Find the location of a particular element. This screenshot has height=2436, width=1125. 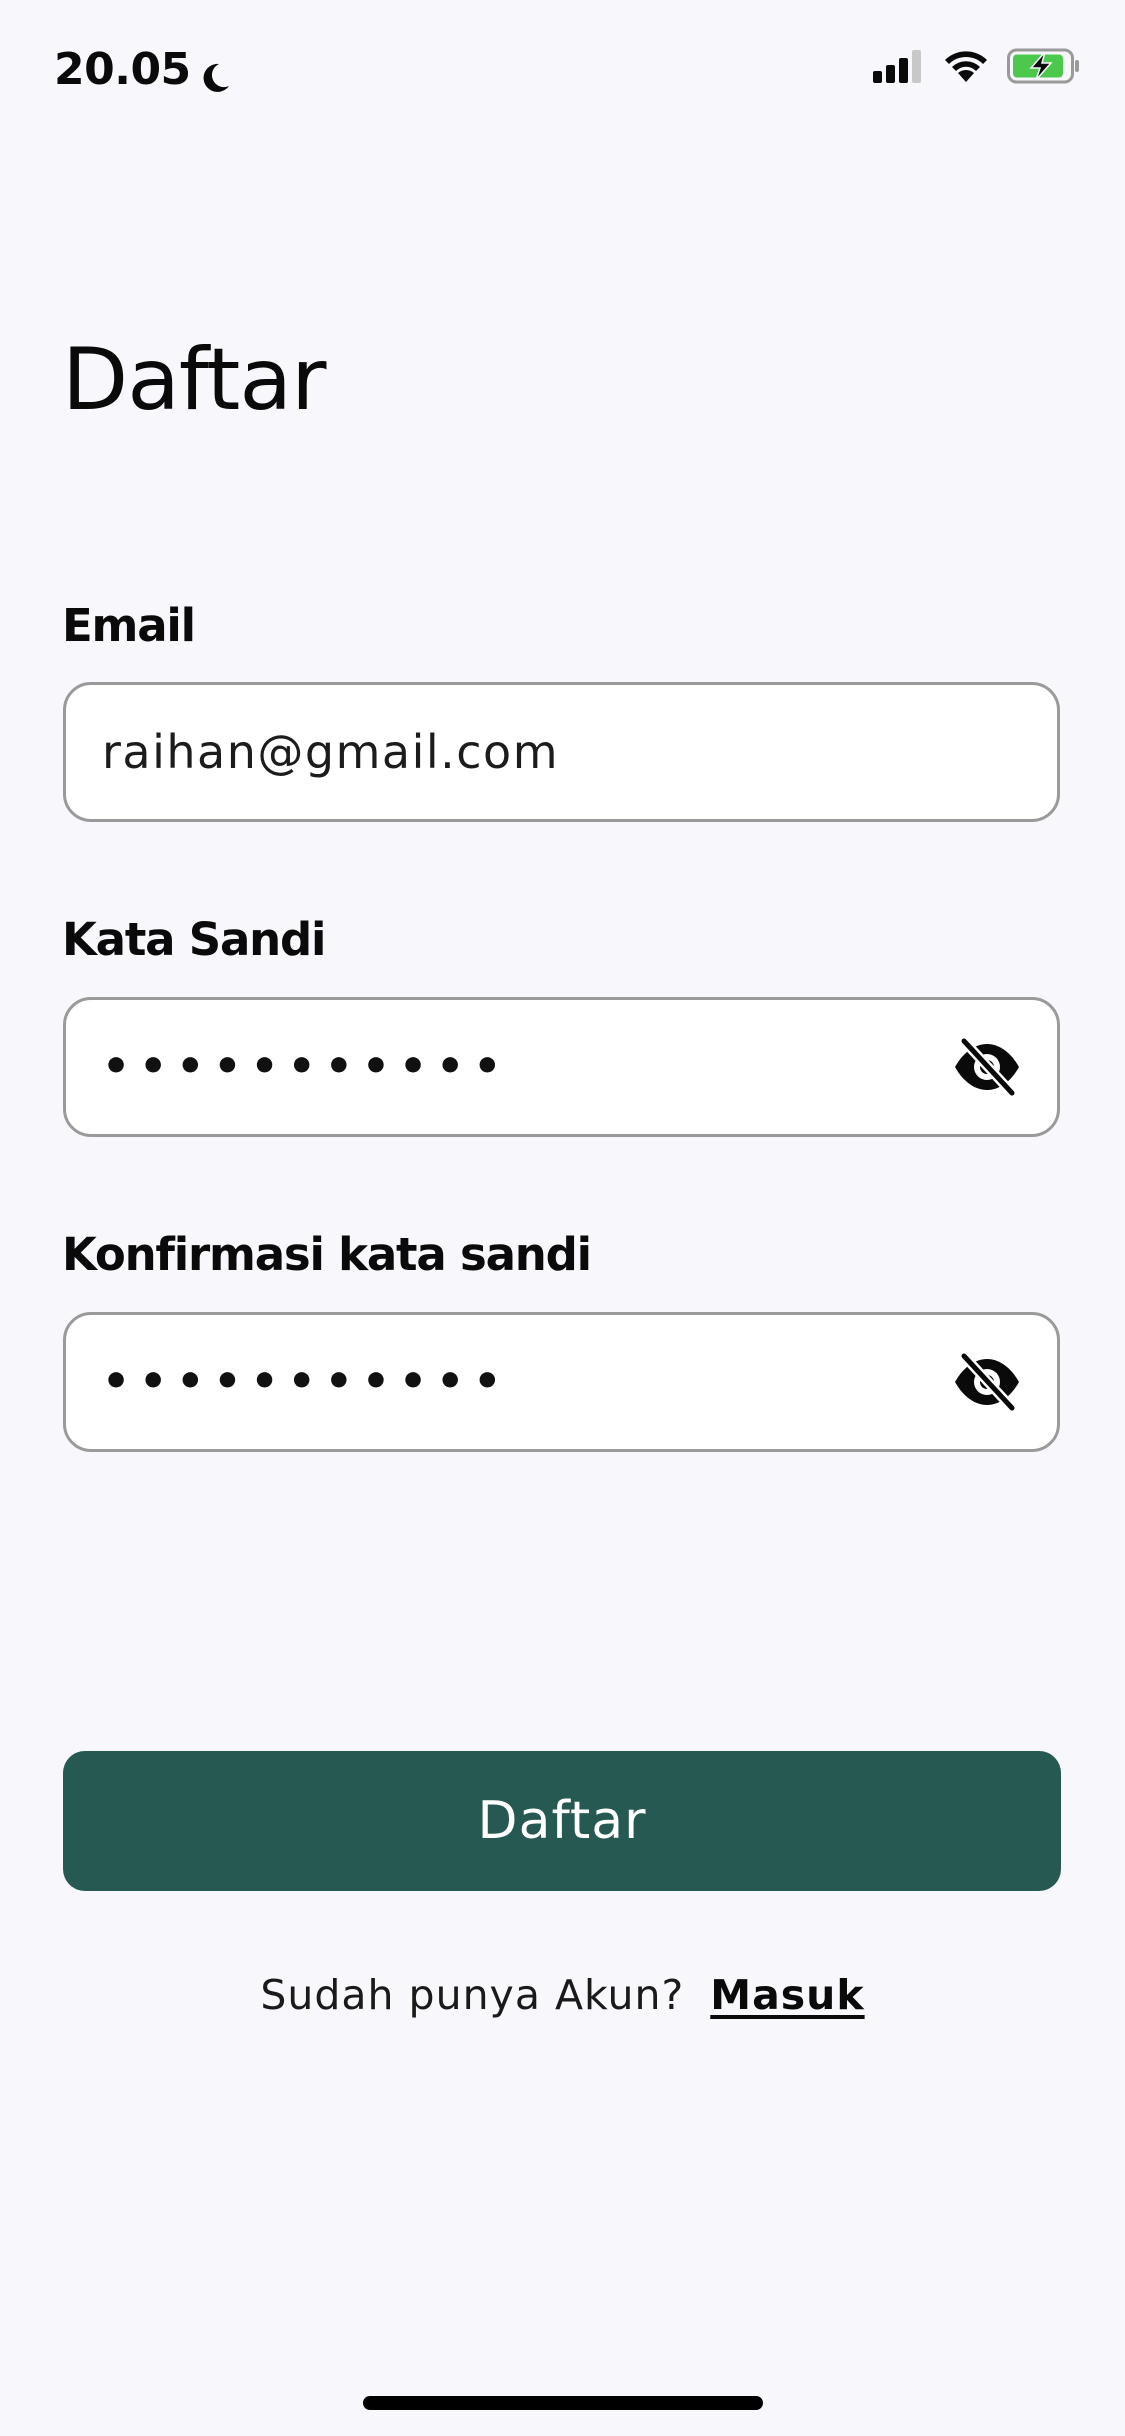

login-link: Masuk is located at coordinates (787, 1995).